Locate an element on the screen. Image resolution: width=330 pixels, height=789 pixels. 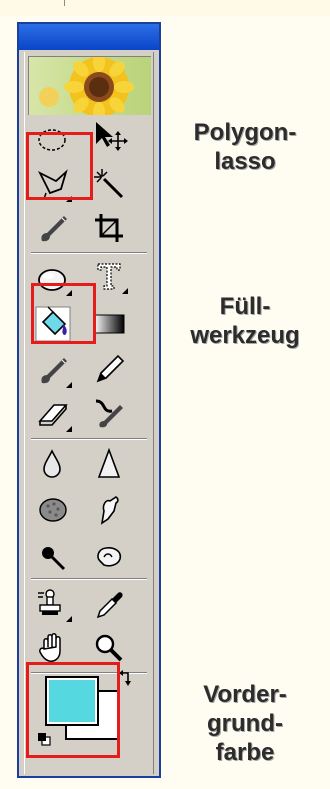
smudge-tool is located at coordinates (109, 510).